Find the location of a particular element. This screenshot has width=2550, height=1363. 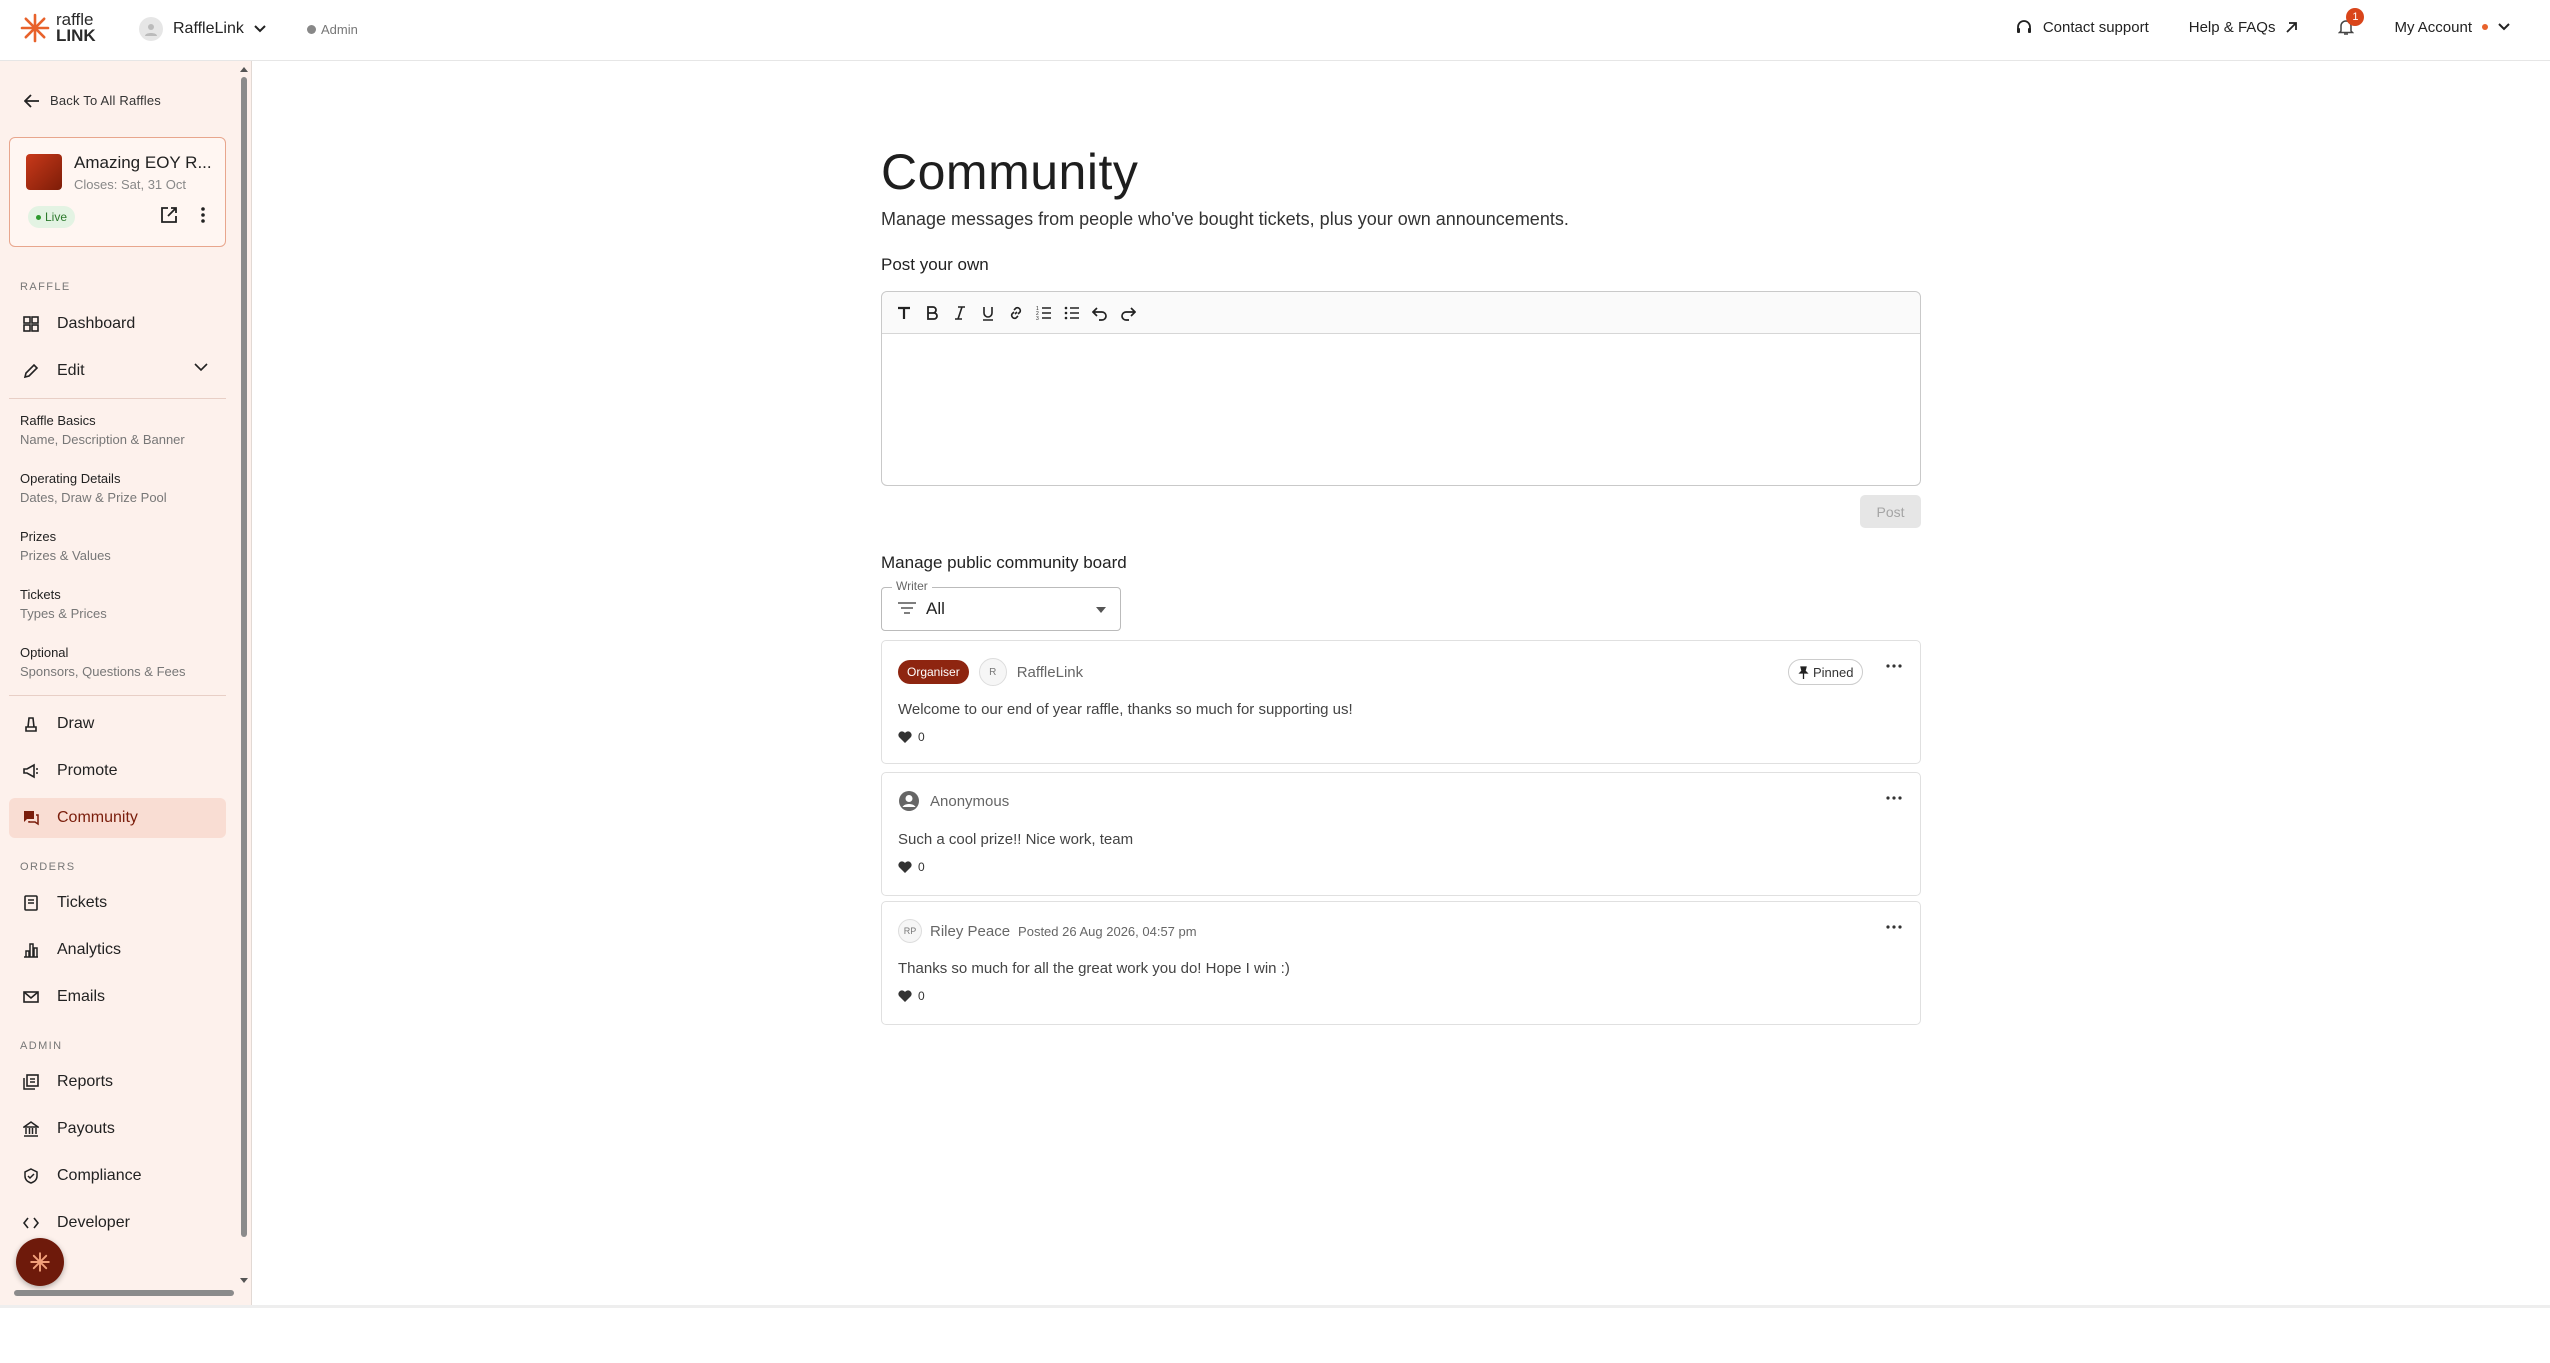

edit-item-title: Optional is located at coordinates (44, 652).